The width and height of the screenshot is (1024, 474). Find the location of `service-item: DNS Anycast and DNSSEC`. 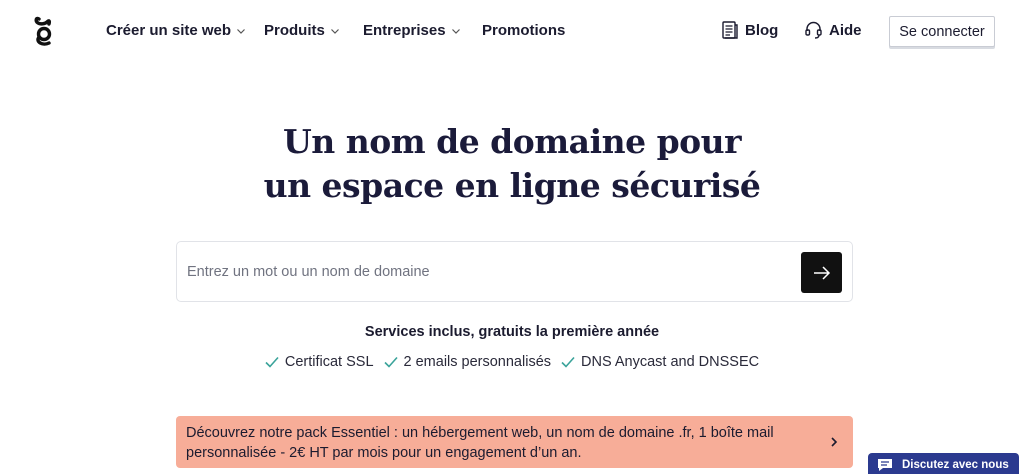

service-item: DNS Anycast and DNSSEC is located at coordinates (660, 362).